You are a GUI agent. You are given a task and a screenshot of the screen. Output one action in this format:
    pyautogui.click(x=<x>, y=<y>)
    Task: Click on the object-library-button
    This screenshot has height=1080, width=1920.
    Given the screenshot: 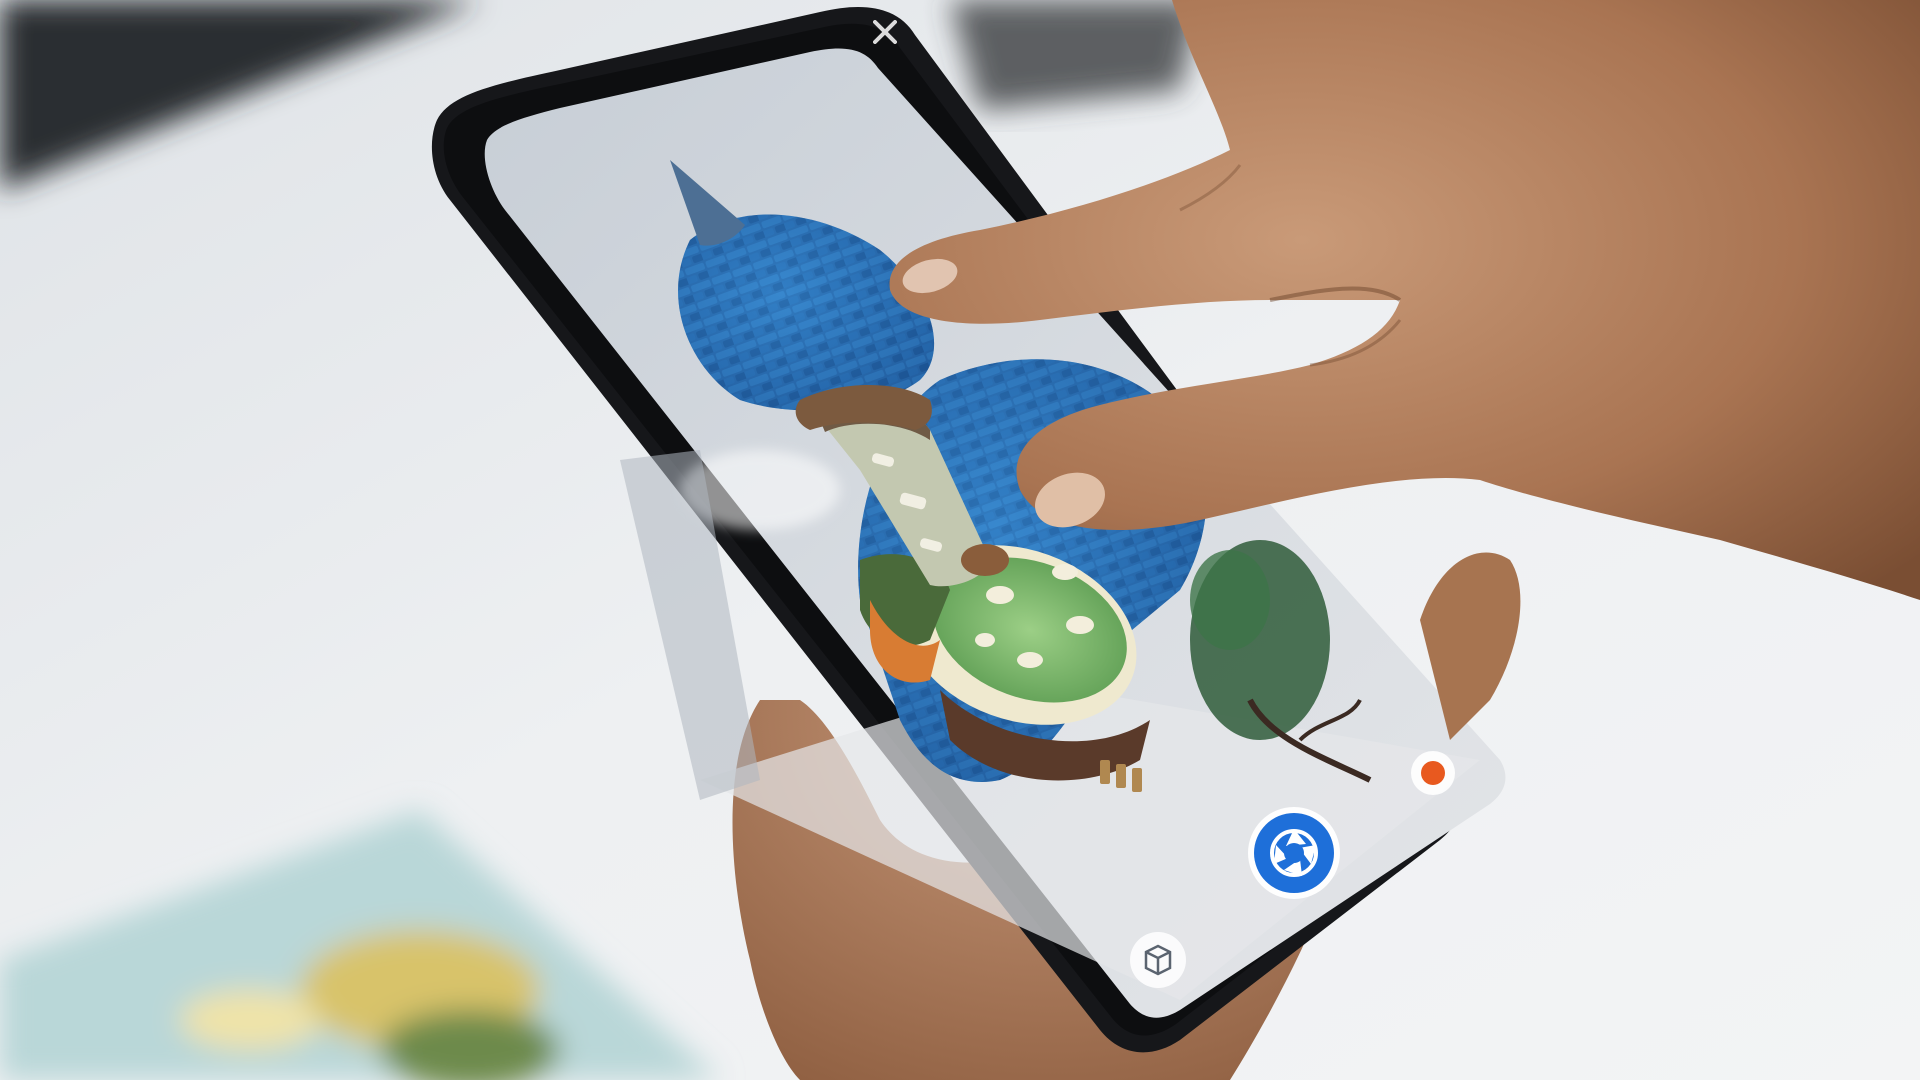 What is the action you would take?
    pyautogui.click(x=1158, y=960)
    